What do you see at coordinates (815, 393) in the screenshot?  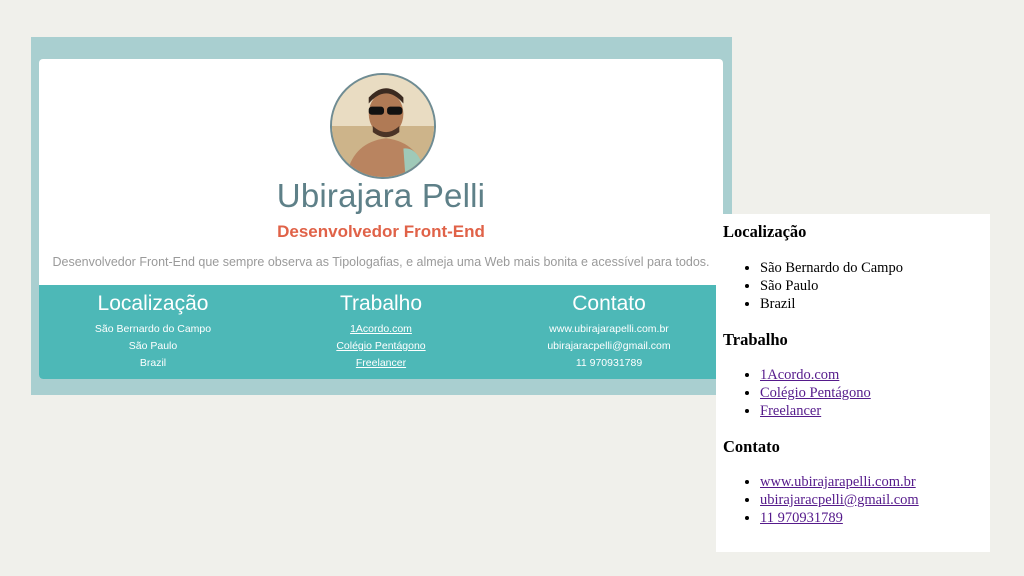 I see `unstyled-work-link: Colégio Pentágono` at bounding box center [815, 393].